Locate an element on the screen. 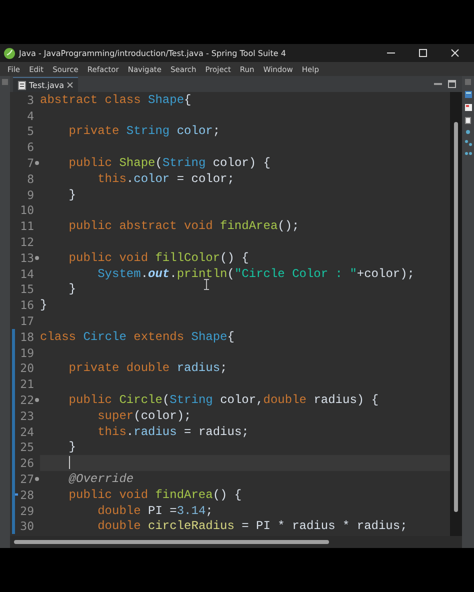 This screenshot has width=474, height=592. line-number: 27 is located at coordinates (26, 479).